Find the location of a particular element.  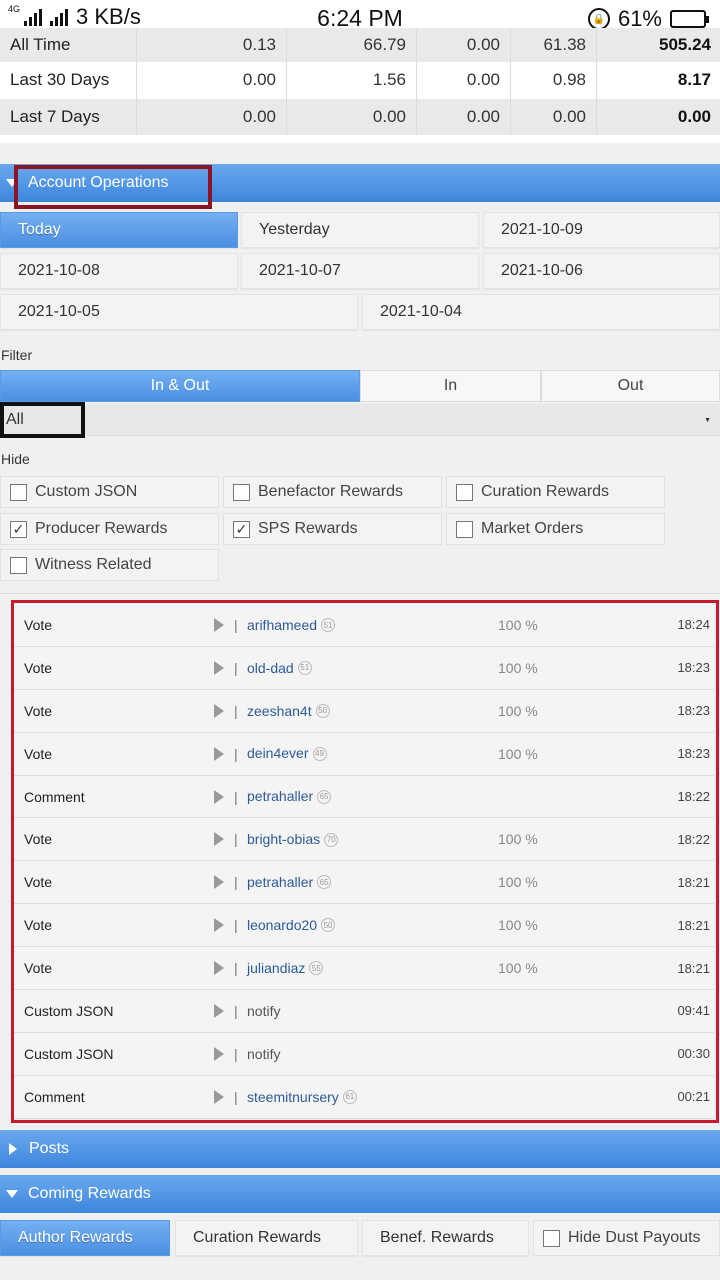

stats-cell: 0.13 is located at coordinates (211, 45).